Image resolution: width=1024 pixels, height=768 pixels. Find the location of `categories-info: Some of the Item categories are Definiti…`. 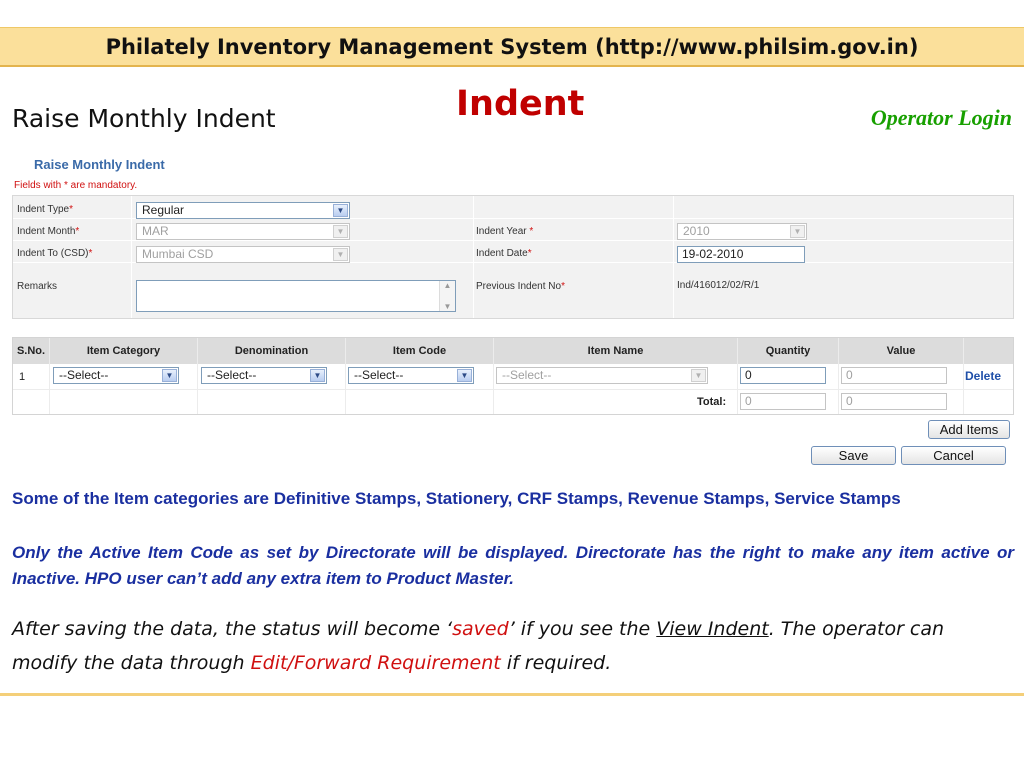

categories-info: Some of the Item categories are Definiti… is located at coordinates (456, 498).